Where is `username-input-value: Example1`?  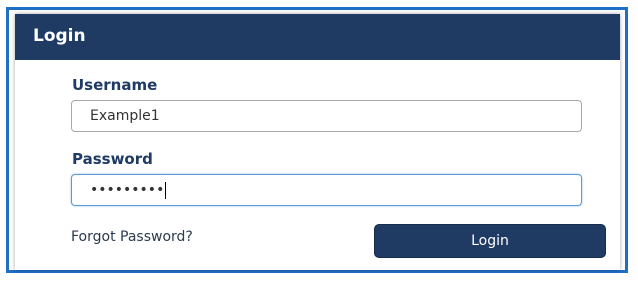 username-input-value: Example1 is located at coordinates (125, 116).